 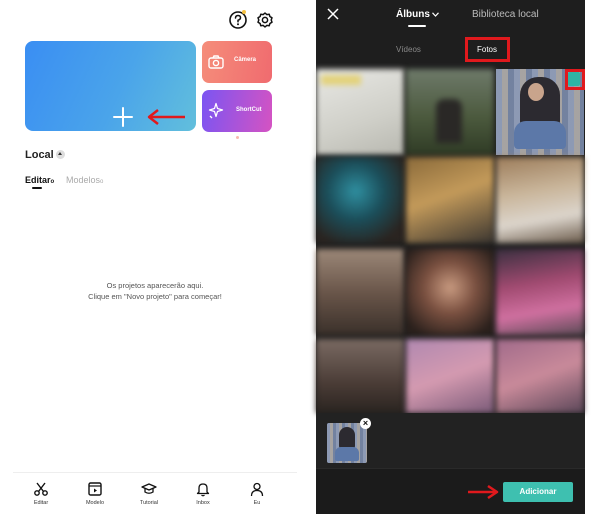 I want to click on scissors-icon, so click(x=41, y=489).